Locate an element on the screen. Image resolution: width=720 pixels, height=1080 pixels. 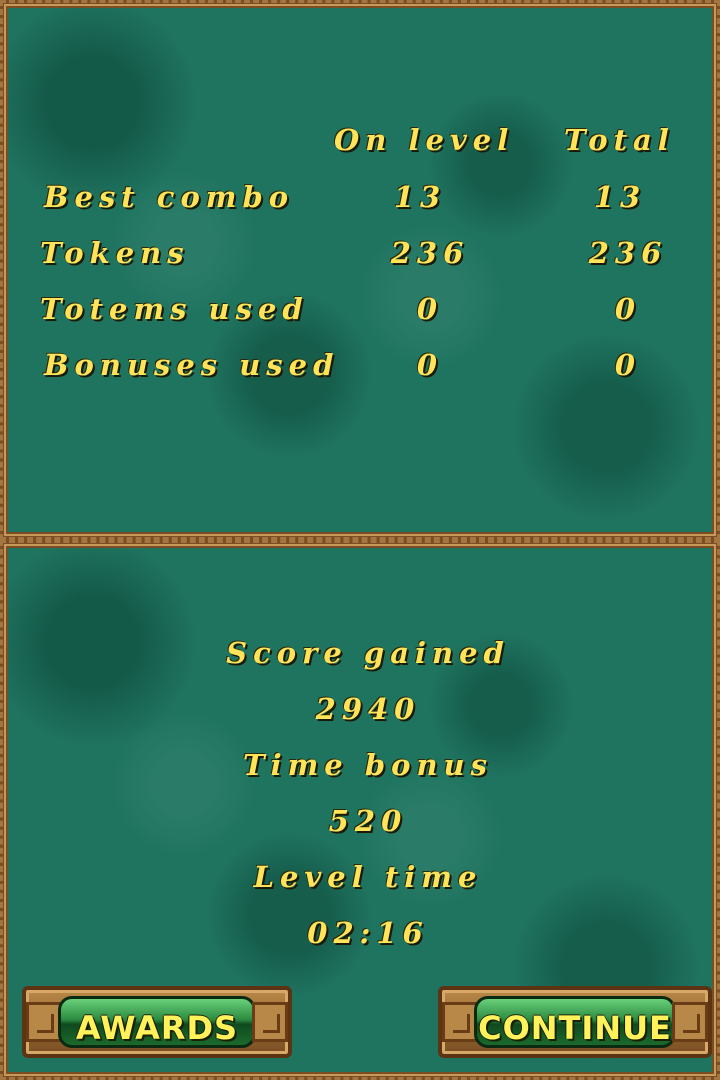
header-on-level: On level is located at coordinates (424, 140).